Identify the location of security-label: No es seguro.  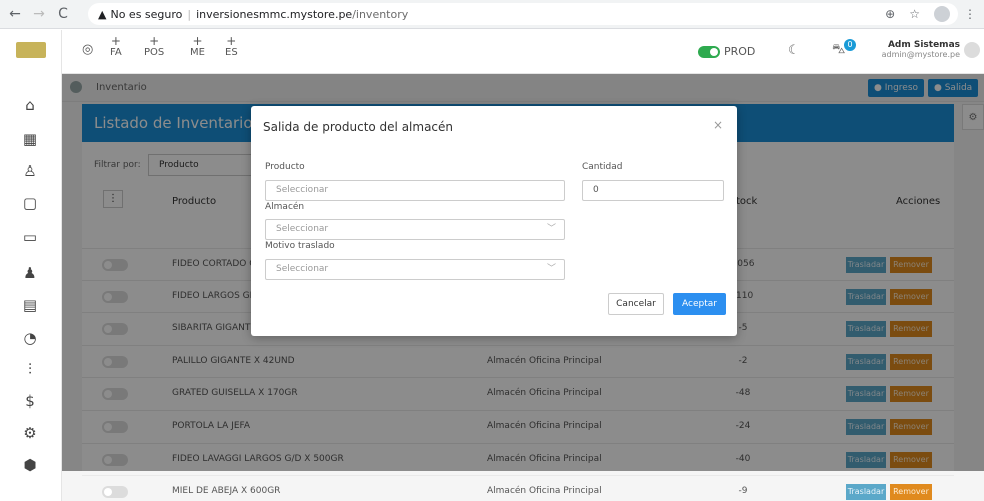
(146, 14).